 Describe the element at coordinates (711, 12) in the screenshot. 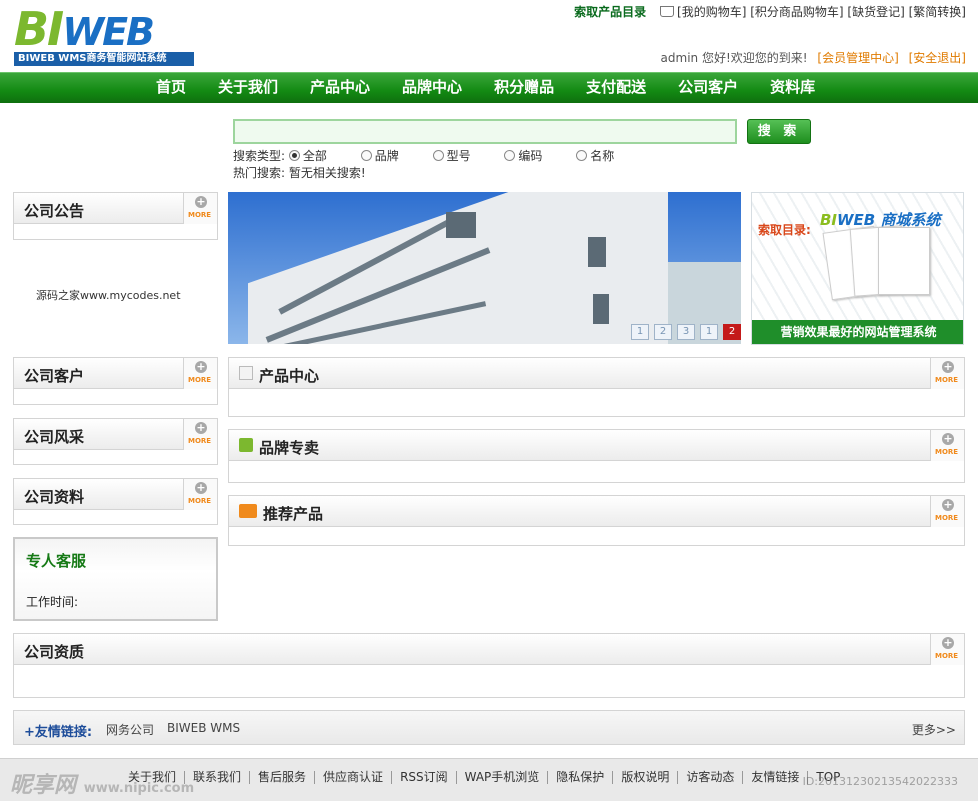

I see `my-cart-link: [我的购物车]` at that location.